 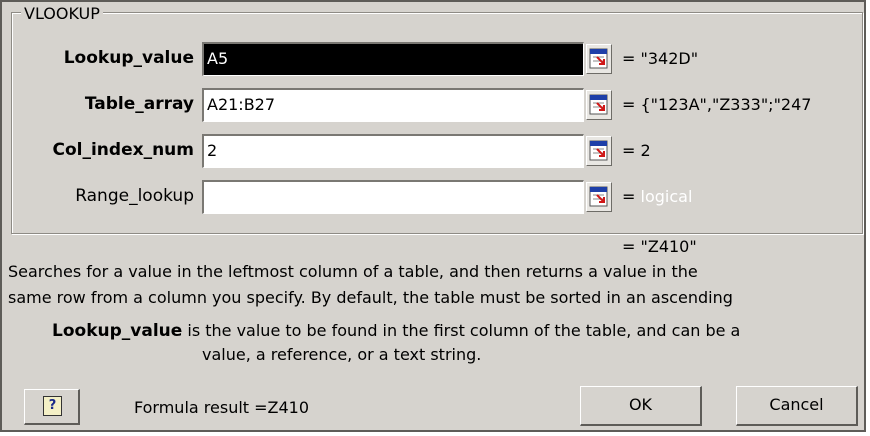 I want to click on range-lookup-label: Range_lookup, so click(x=134, y=196).